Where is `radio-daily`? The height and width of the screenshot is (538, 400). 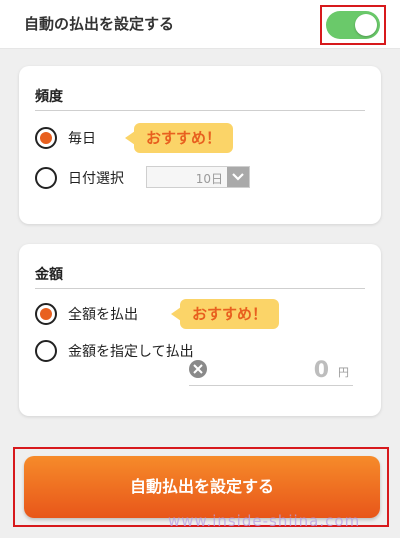
radio-daily is located at coordinates (46, 138).